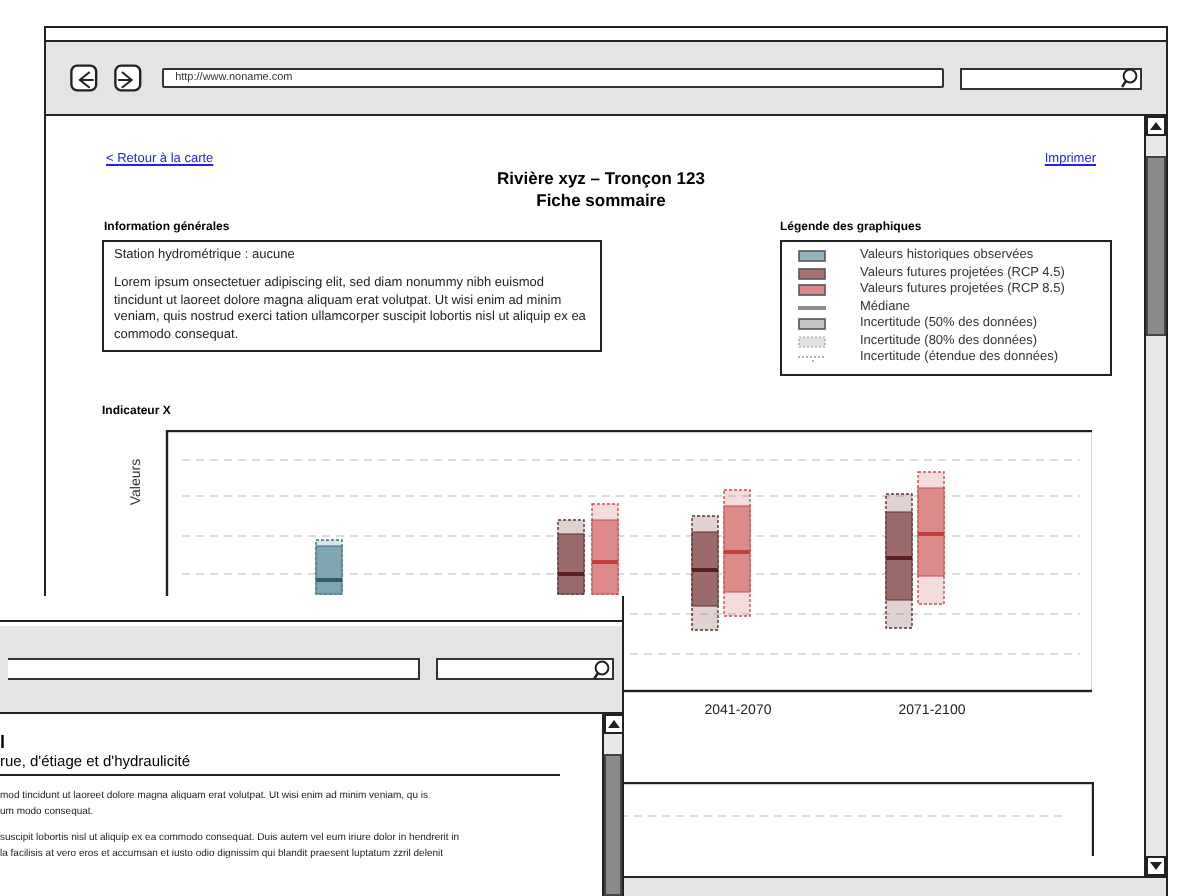 Image resolution: width=1184 pixels, height=896 pixels. I want to click on page-title: Rivière xyz – Tronçon 123, so click(601, 179).